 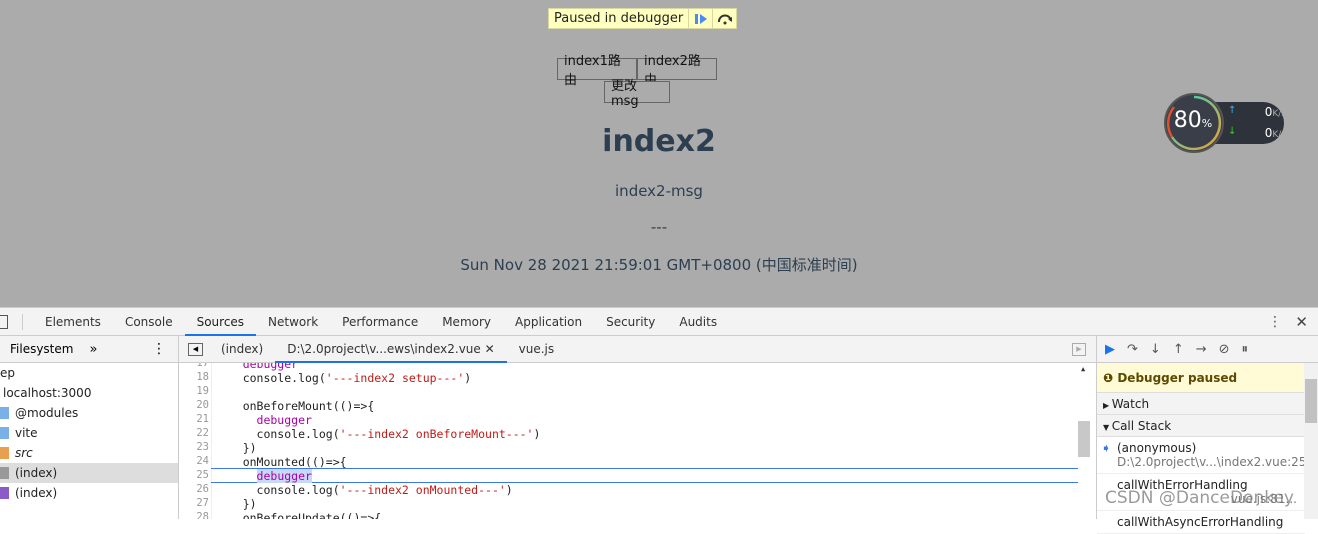 I want to click on file-tree-item: ep, so click(x=89, y=373).